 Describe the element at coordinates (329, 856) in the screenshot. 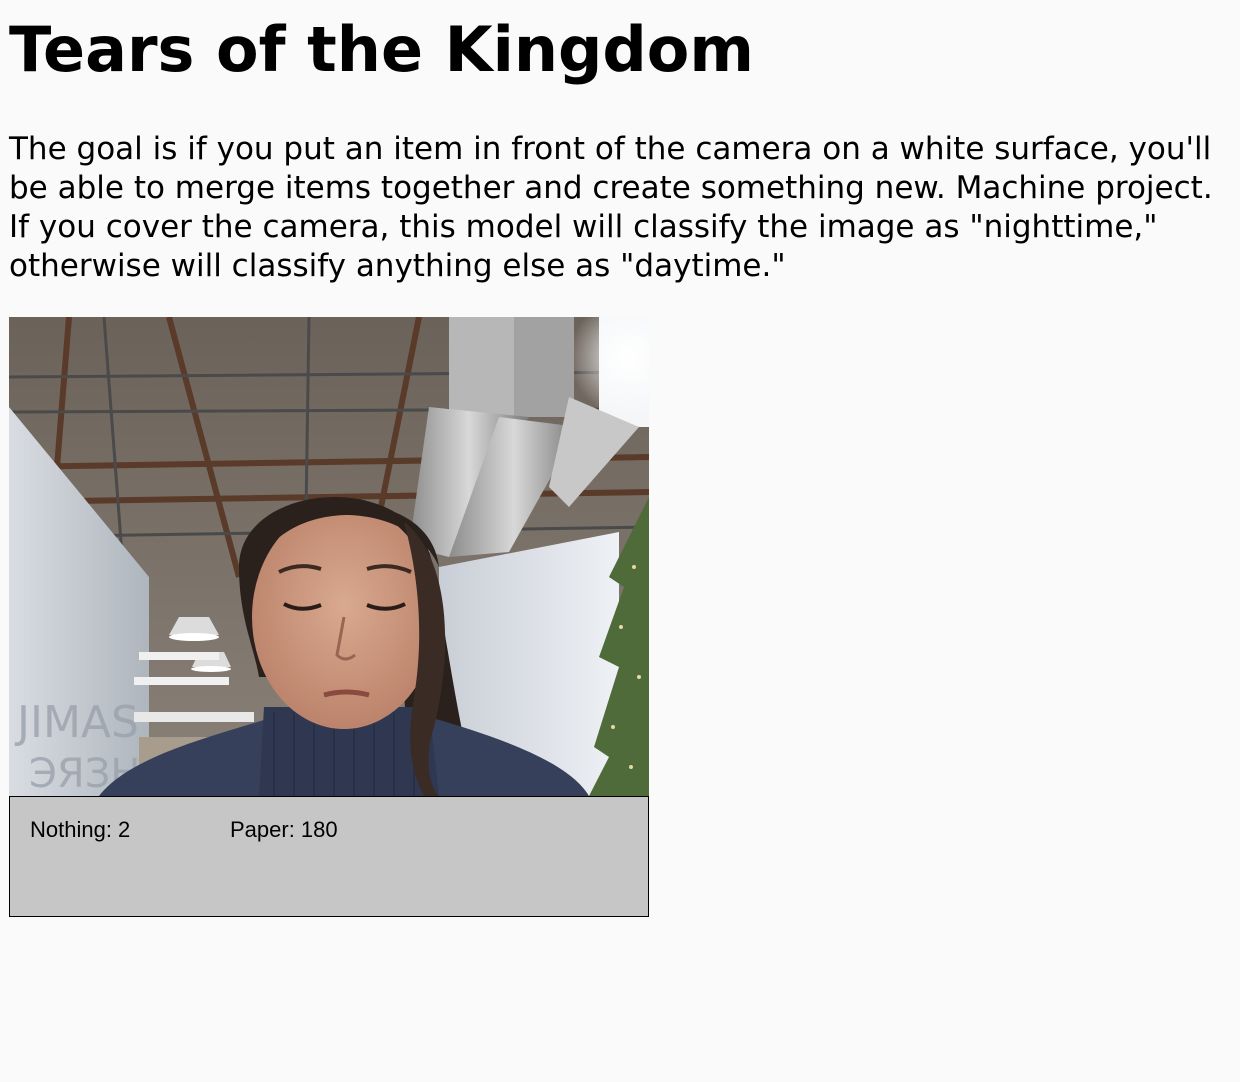

I see `classifier-results-panel: Nothing: 2 Paper: 180` at that location.